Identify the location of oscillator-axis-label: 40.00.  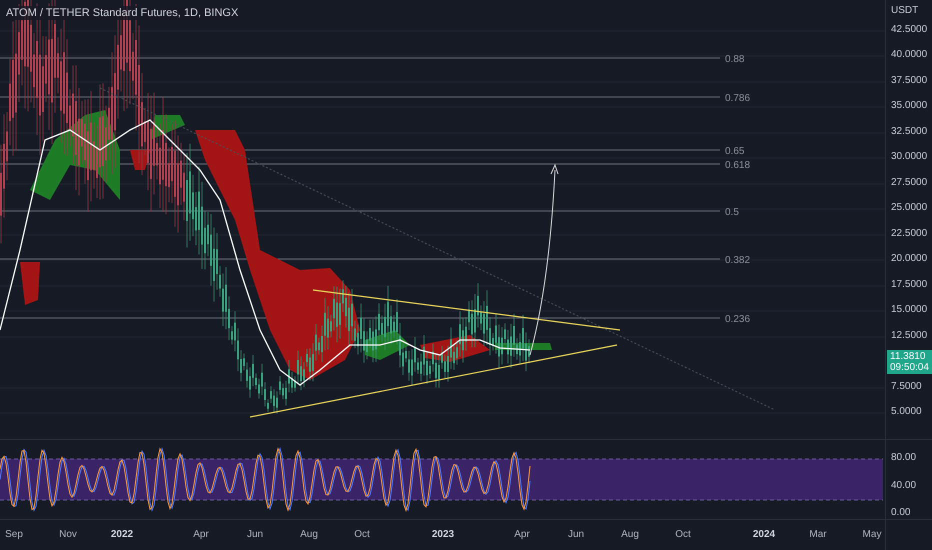
(903, 485).